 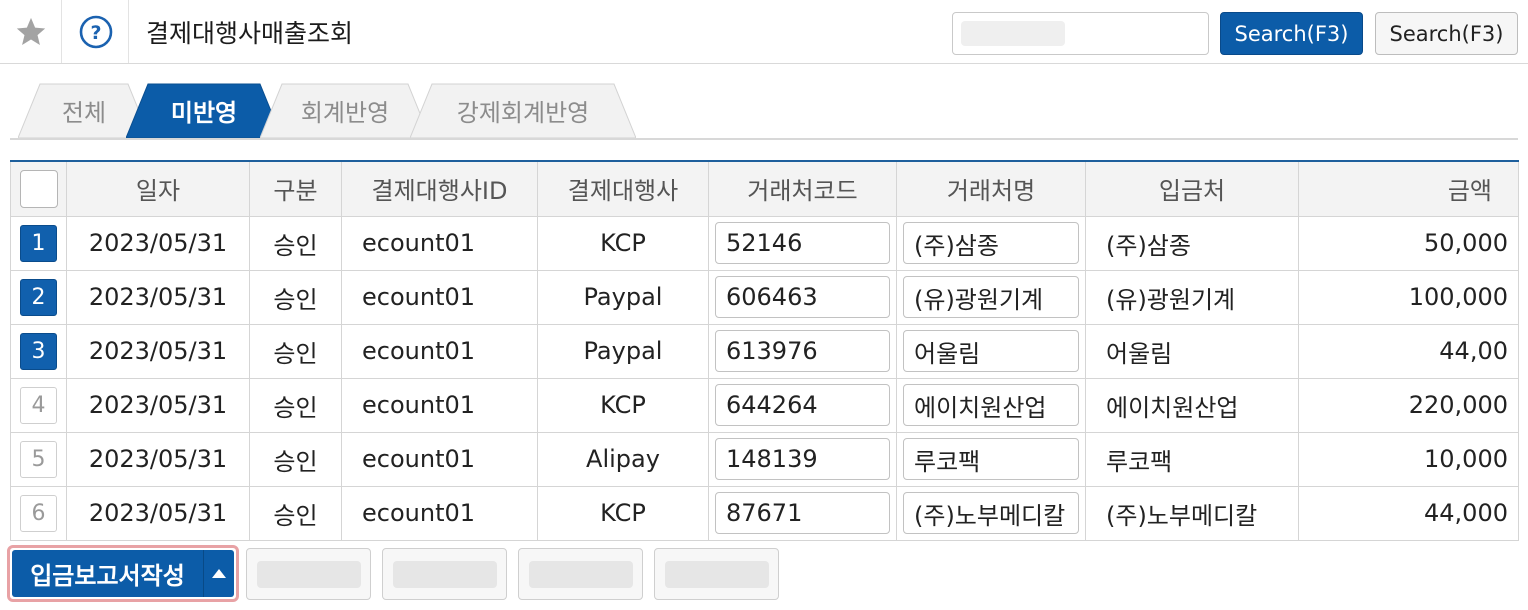 What do you see at coordinates (802, 351) in the screenshot?
I see `customer-code-input: 613976` at bounding box center [802, 351].